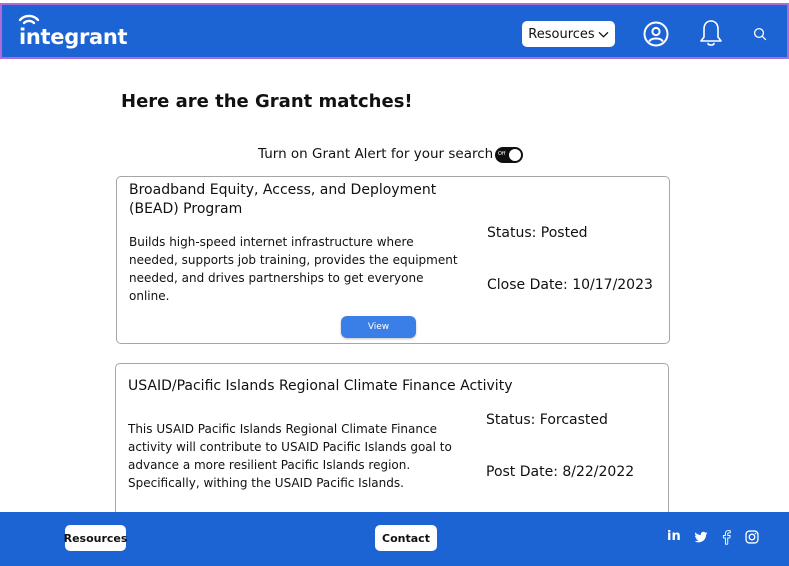  Describe the element at coordinates (394, 31) in the screenshot. I see `top-navbar: integrant Resources` at that location.